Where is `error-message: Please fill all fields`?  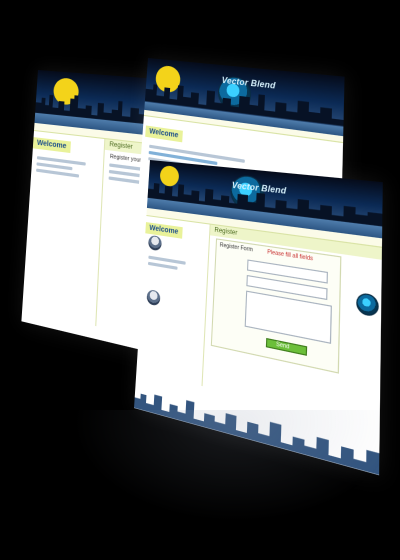
error-message: Please fill all fields is located at coordinates (290, 255).